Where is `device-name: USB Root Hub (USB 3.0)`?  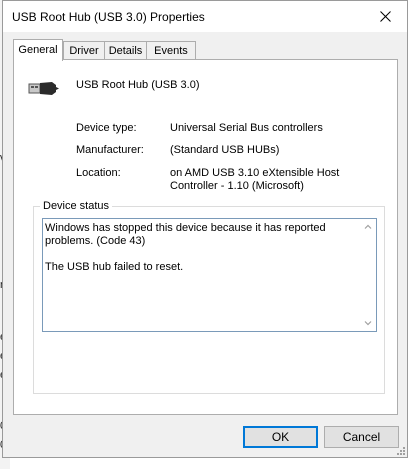
device-name: USB Root Hub (USB 3.0) is located at coordinates (138, 85).